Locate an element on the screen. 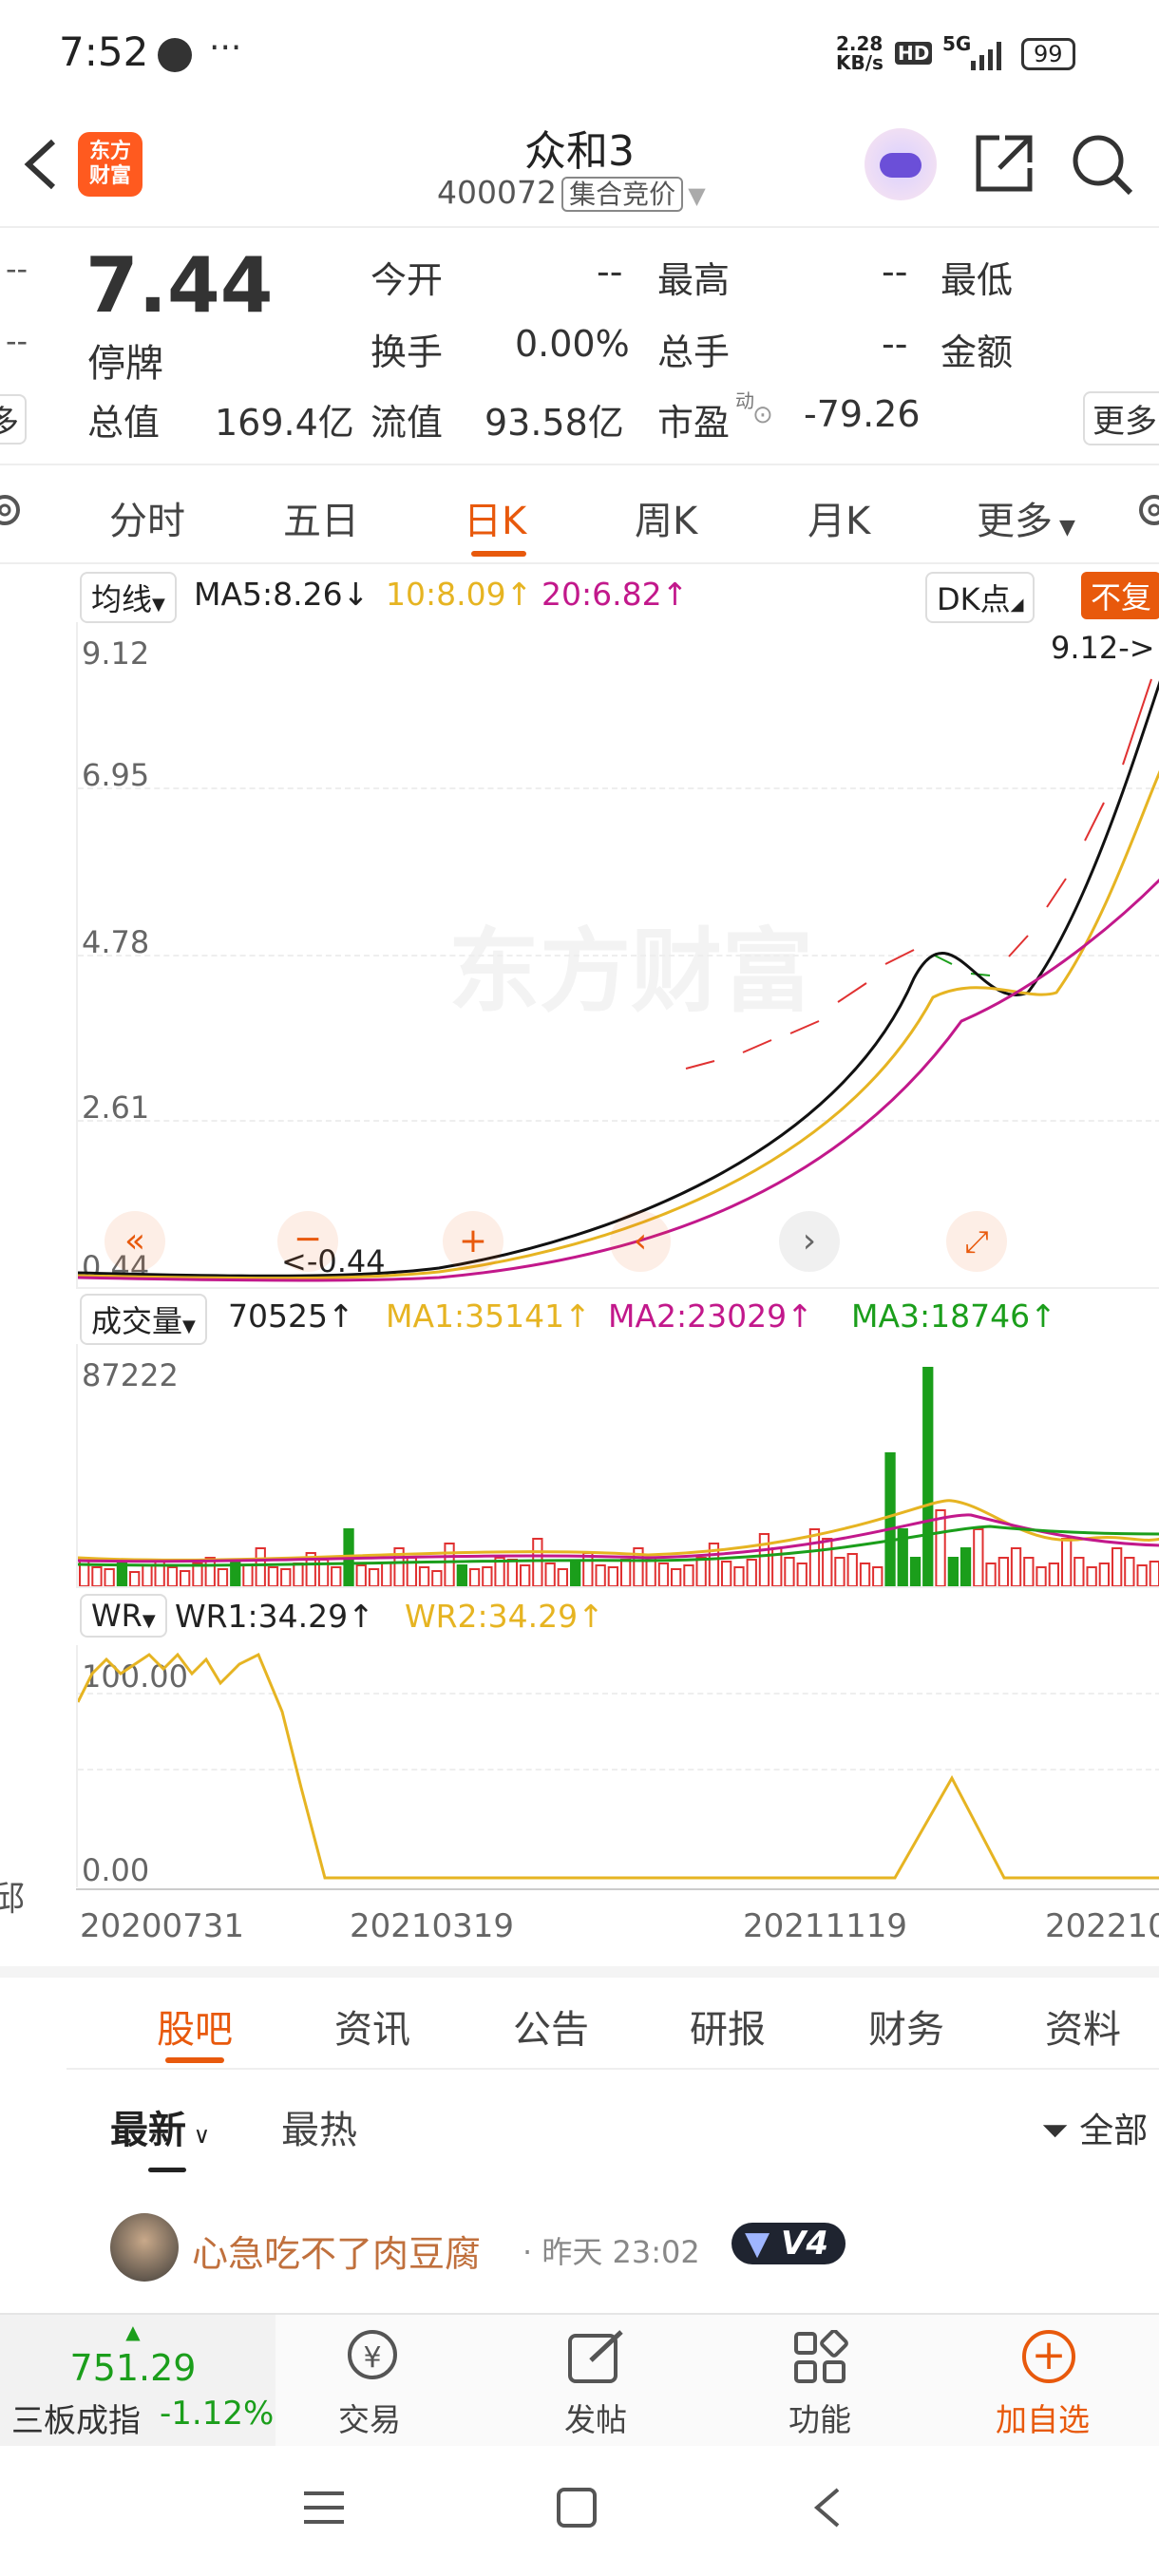 Image resolution: width=1159 pixels, height=2576 pixels. network-type: 5G is located at coordinates (957, 43).